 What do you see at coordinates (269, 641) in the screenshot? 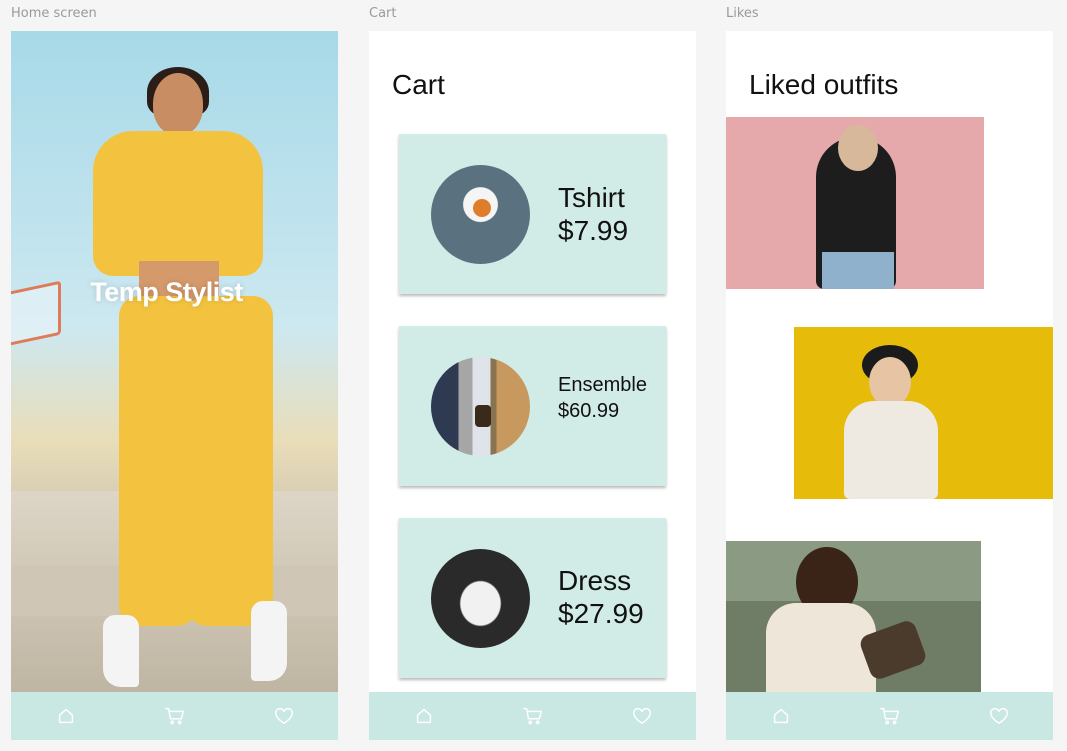
I see `model-boot-right` at bounding box center [269, 641].